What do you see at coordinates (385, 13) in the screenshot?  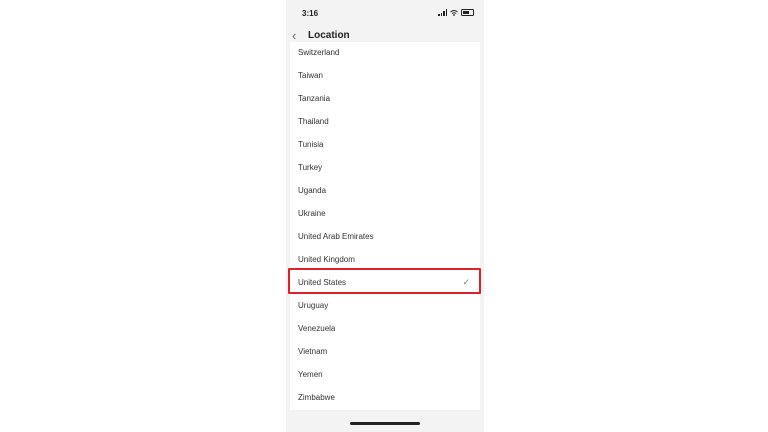 I see `status-bar: 3:16` at bounding box center [385, 13].